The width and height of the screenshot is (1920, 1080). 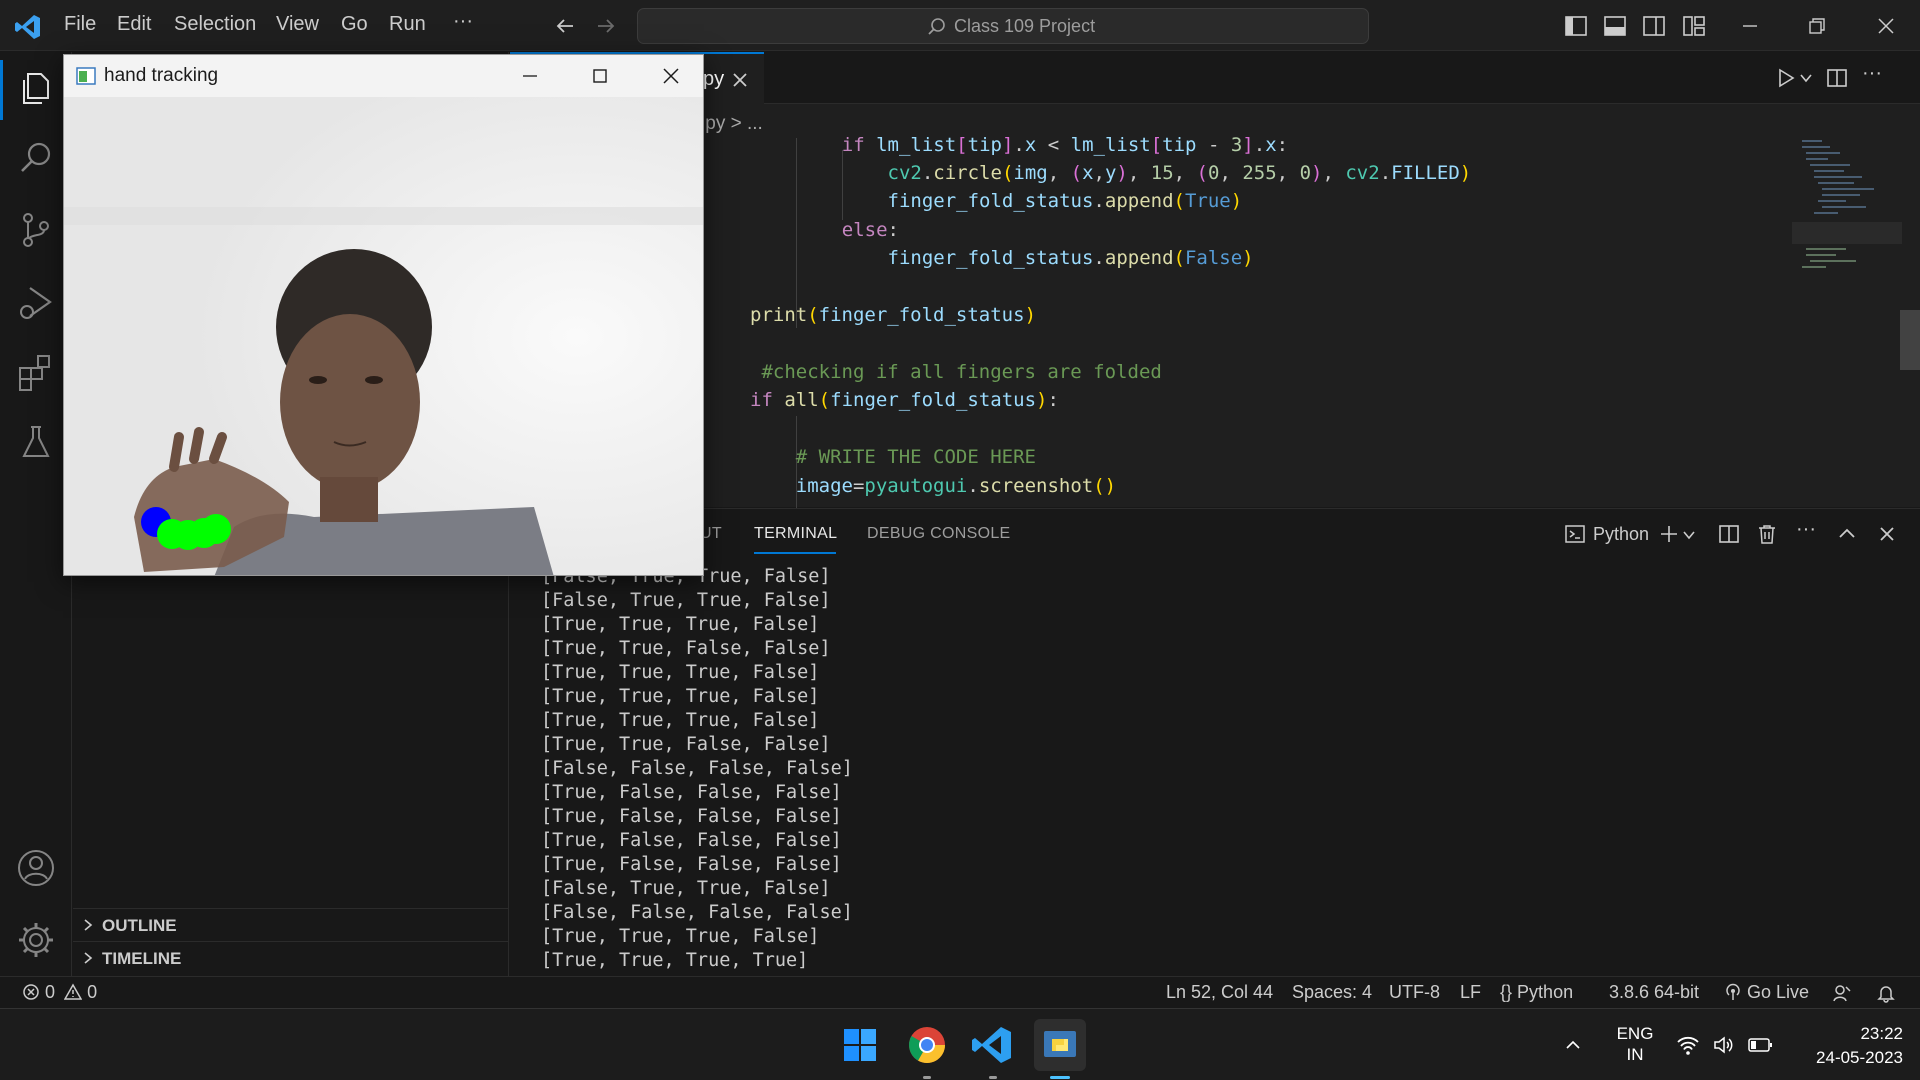 I want to click on code-line: print(finger_fold_status), so click(x=893, y=315).